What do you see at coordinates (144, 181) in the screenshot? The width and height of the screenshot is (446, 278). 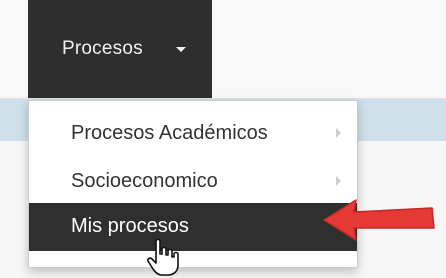 I see `menu-item-label: Socioeconomico` at bounding box center [144, 181].